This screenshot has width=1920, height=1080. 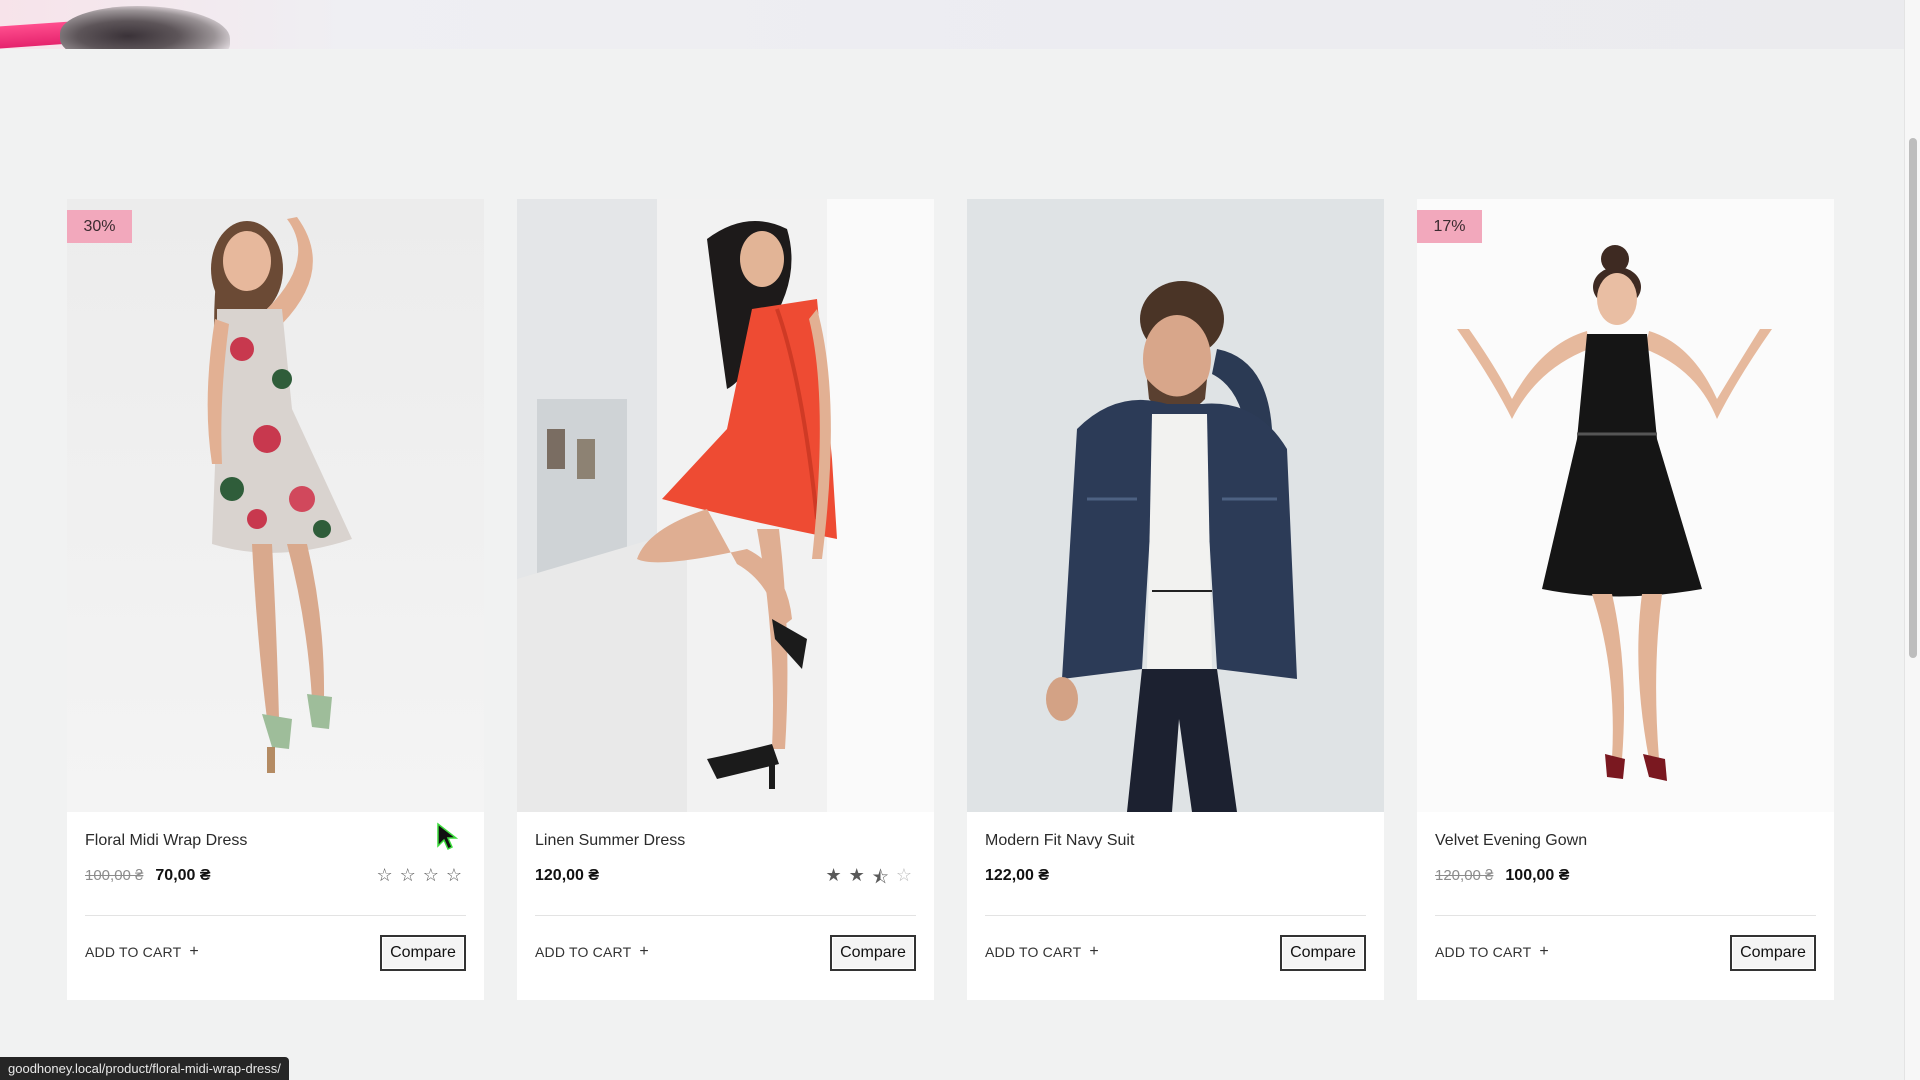 What do you see at coordinates (1449, 226) in the screenshot?
I see `discount-badge: 17%` at bounding box center [1449, 226].